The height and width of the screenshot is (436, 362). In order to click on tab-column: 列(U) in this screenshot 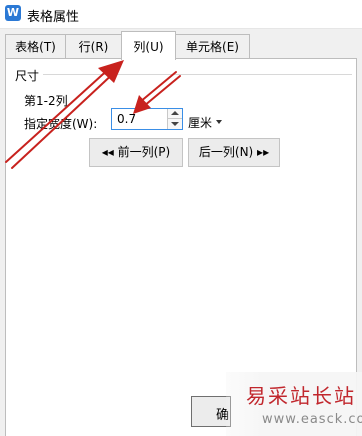, I will do `click(148, 45)`.